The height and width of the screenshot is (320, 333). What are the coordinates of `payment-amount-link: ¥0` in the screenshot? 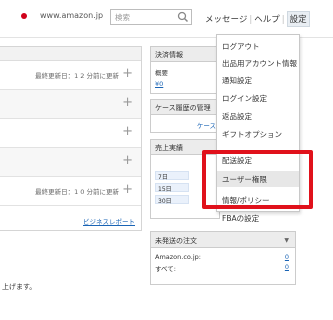 It's located at (159, 84).